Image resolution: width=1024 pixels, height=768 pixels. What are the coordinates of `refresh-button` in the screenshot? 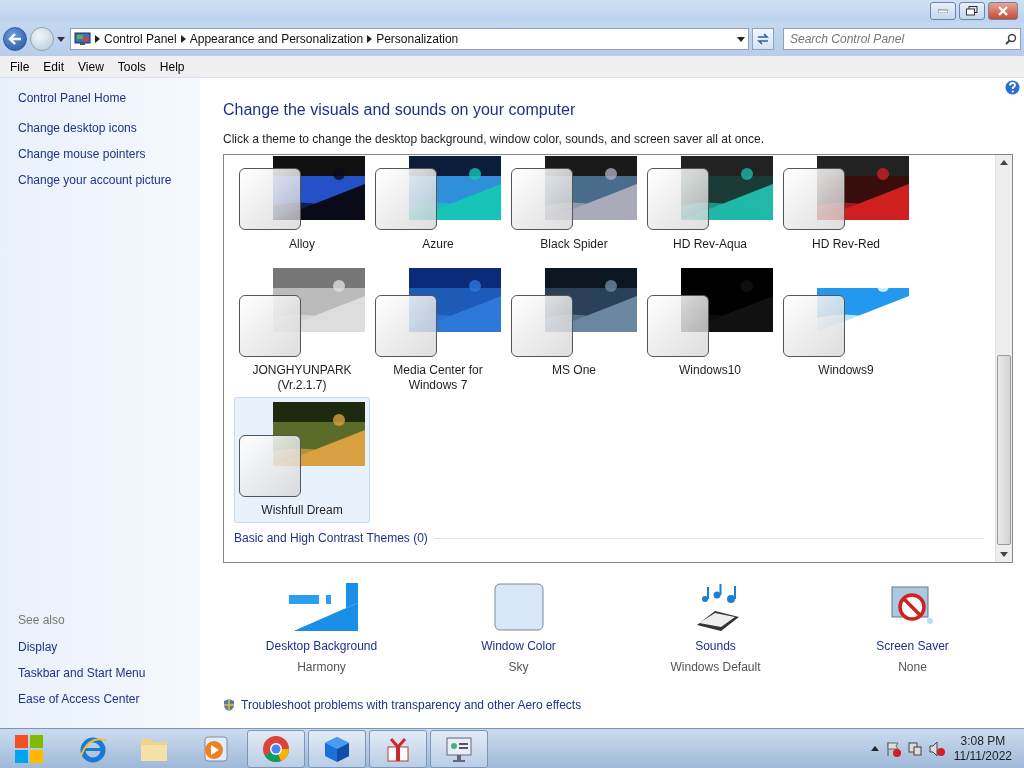 It's located at (763, 39).